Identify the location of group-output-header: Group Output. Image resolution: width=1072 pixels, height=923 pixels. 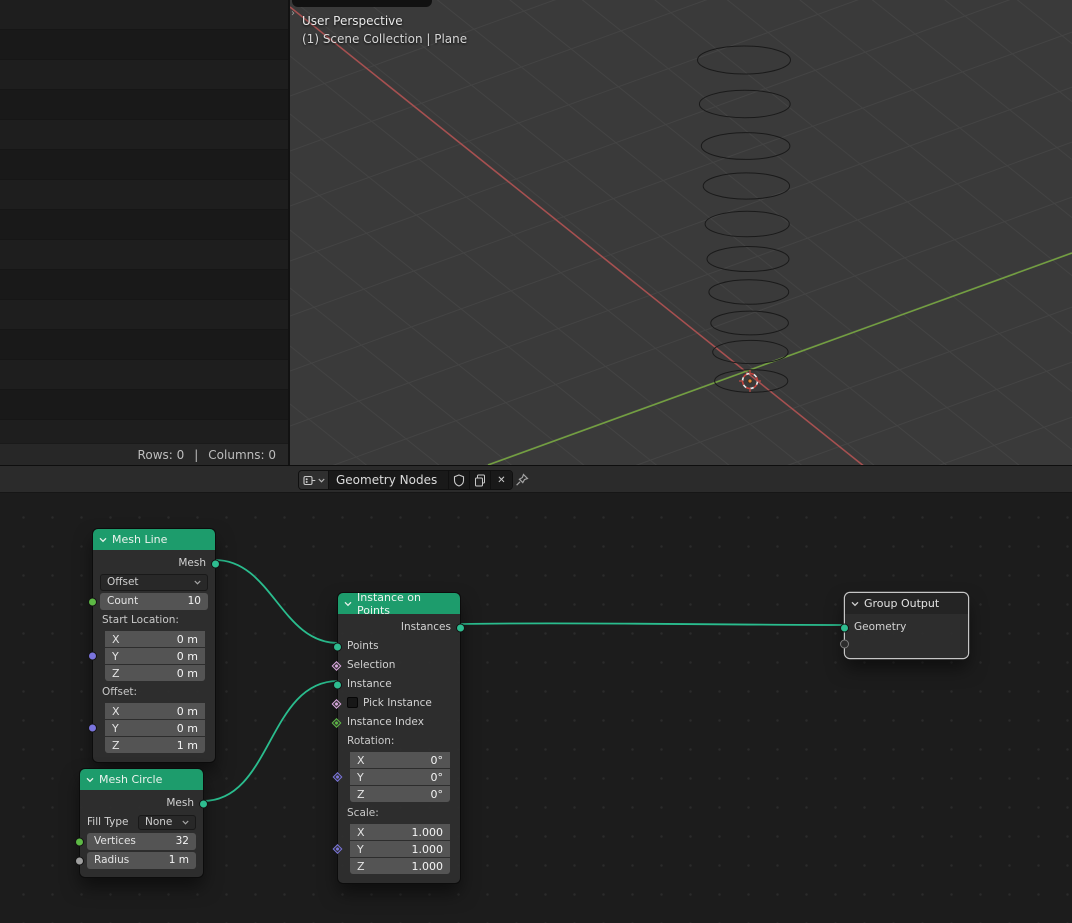
(906, 603).